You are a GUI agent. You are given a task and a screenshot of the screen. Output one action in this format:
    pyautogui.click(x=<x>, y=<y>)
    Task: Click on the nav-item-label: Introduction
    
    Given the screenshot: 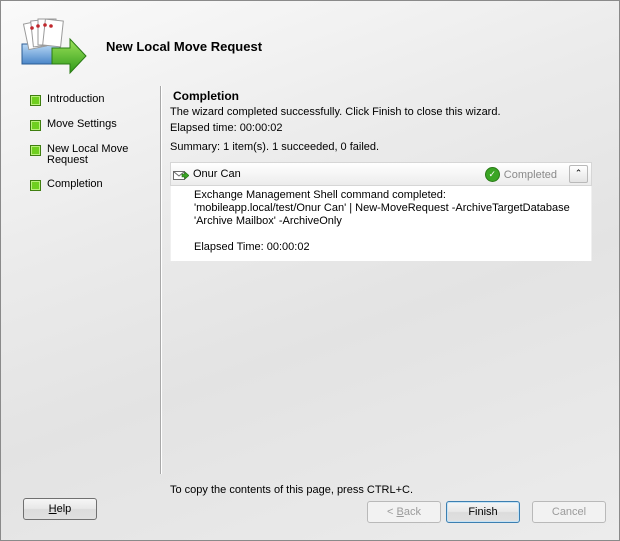 What is the action you would take?
    pyautogui.click(x=76, y=99)
    